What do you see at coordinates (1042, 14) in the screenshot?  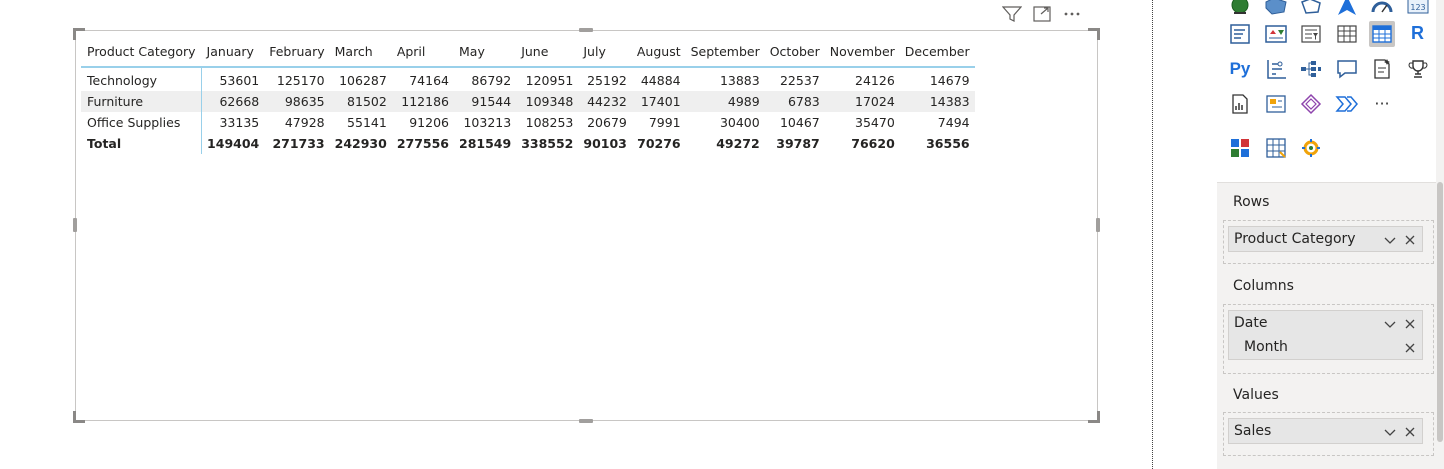 I see `focus-mode-icon` at bounding box center [1042, 14].